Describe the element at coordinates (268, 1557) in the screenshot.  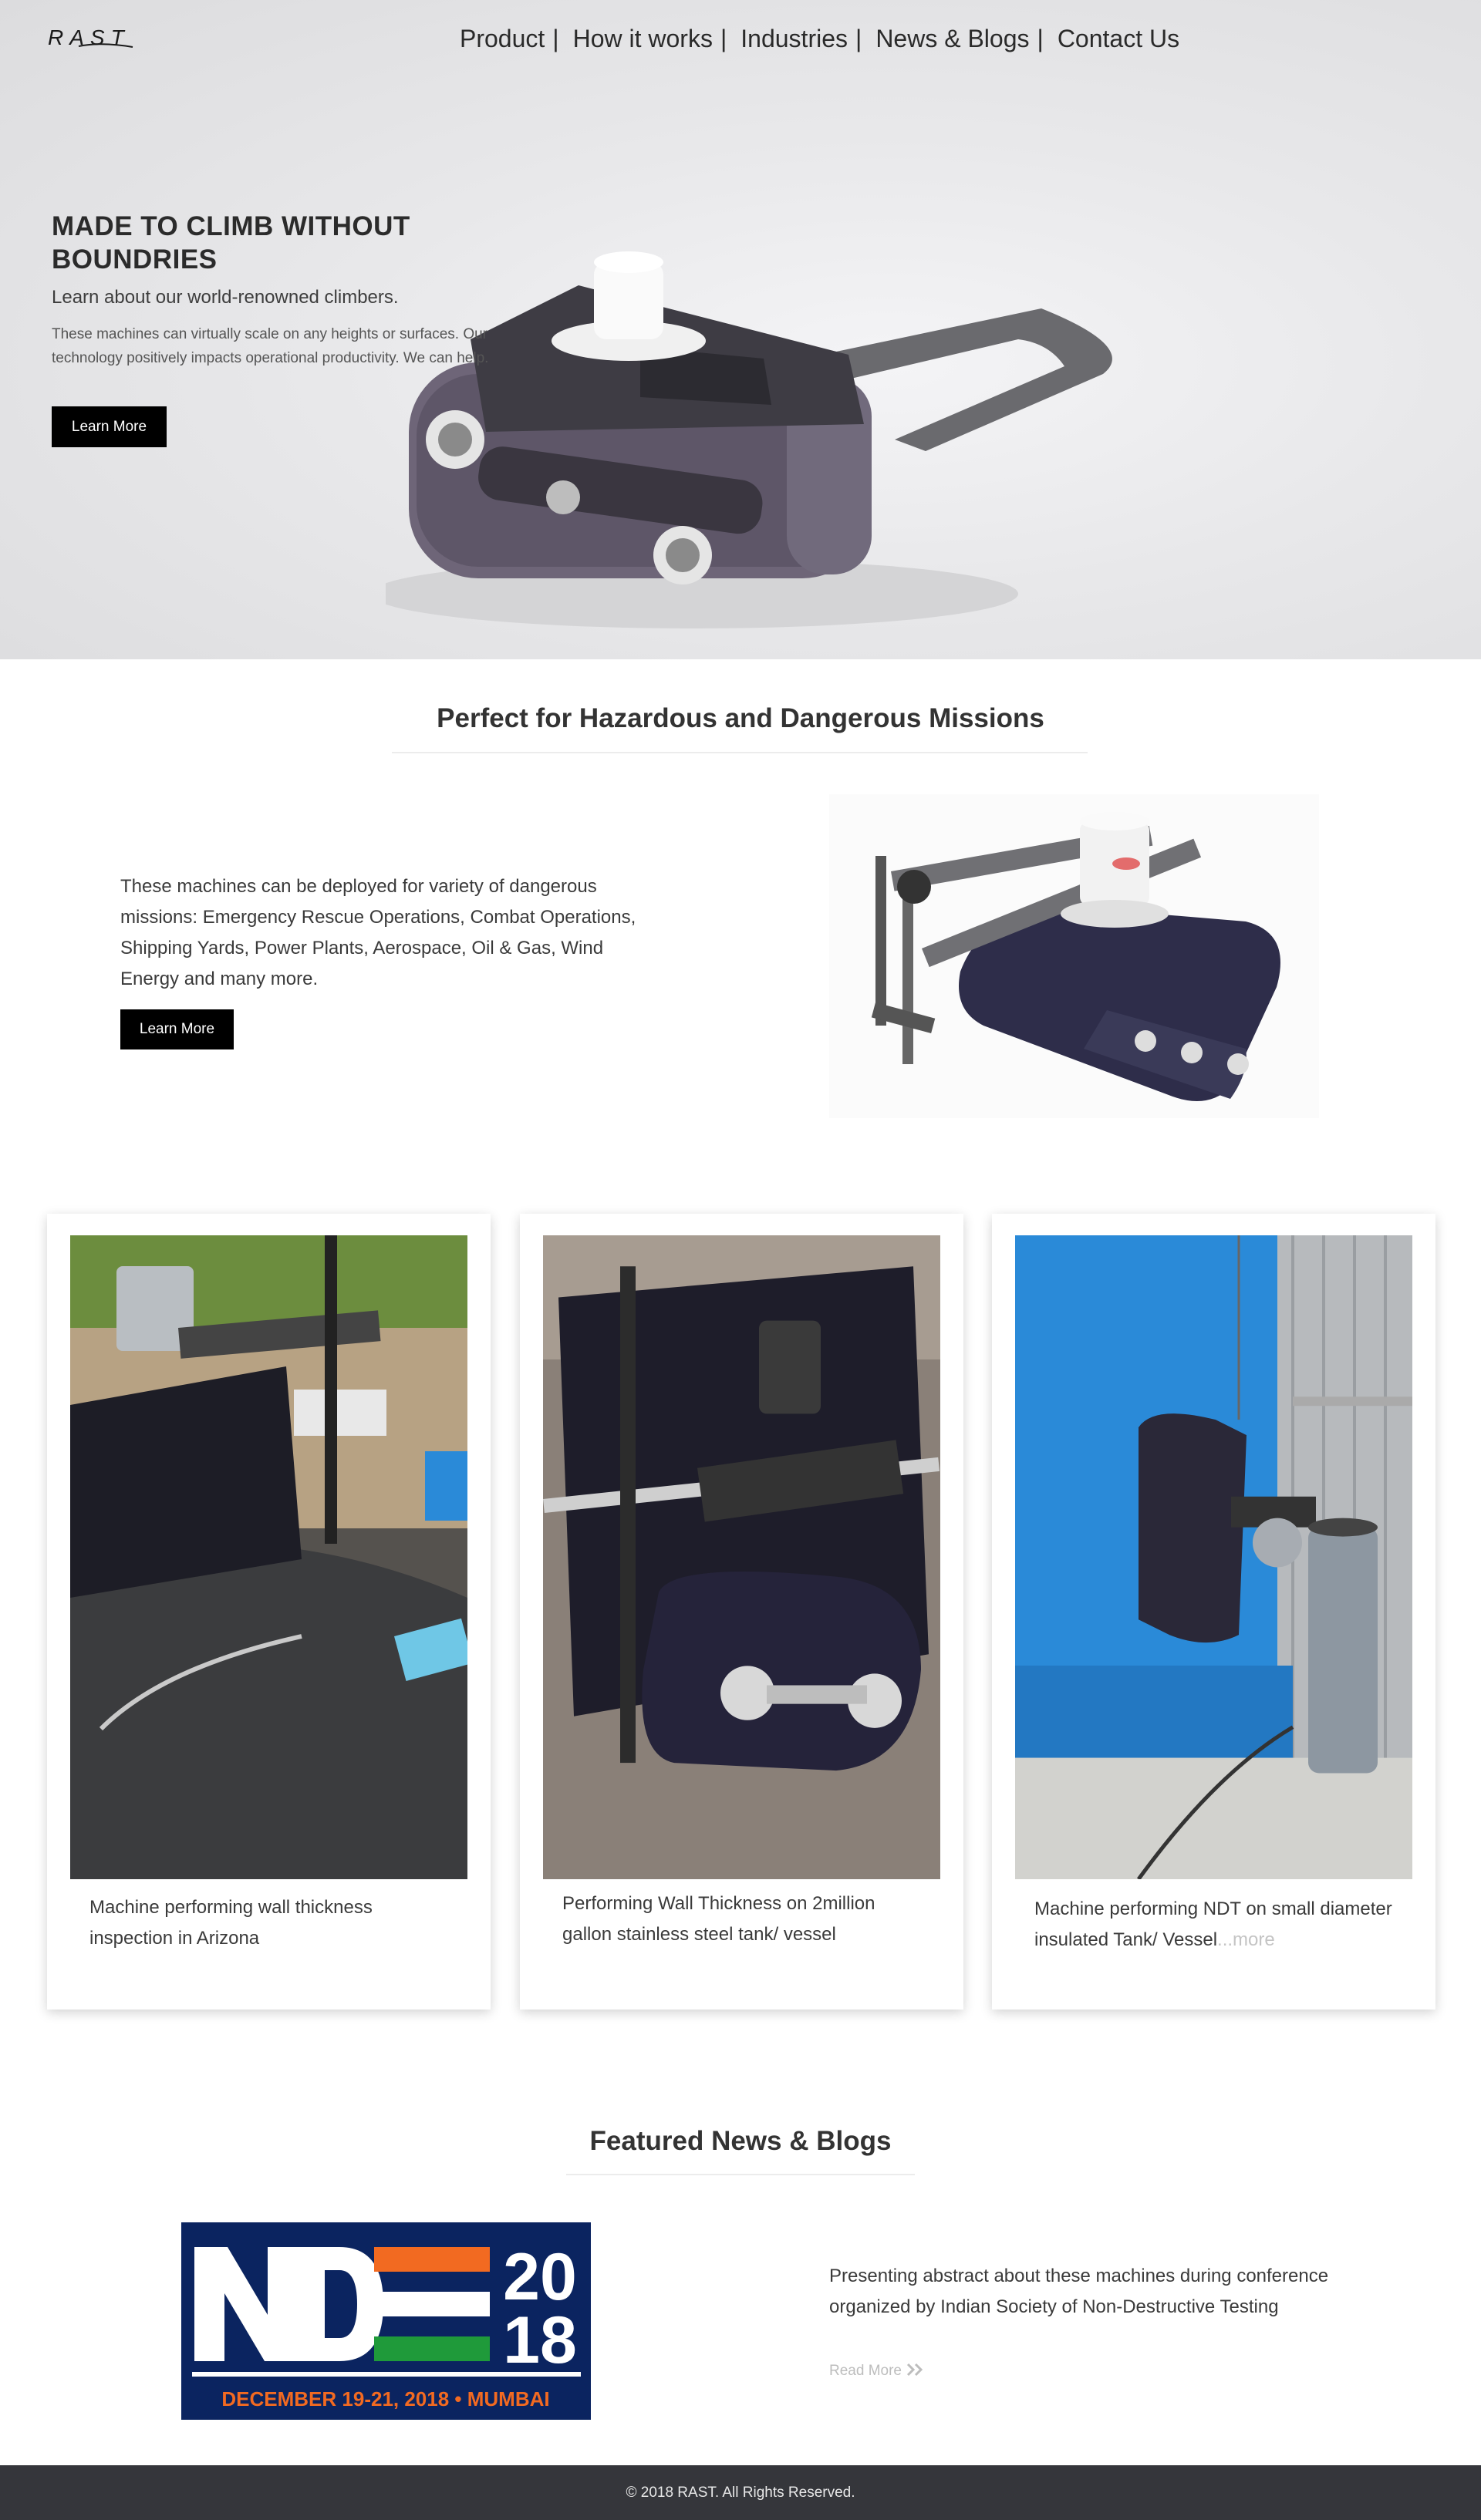
I see `card-image-arizona` at that location.